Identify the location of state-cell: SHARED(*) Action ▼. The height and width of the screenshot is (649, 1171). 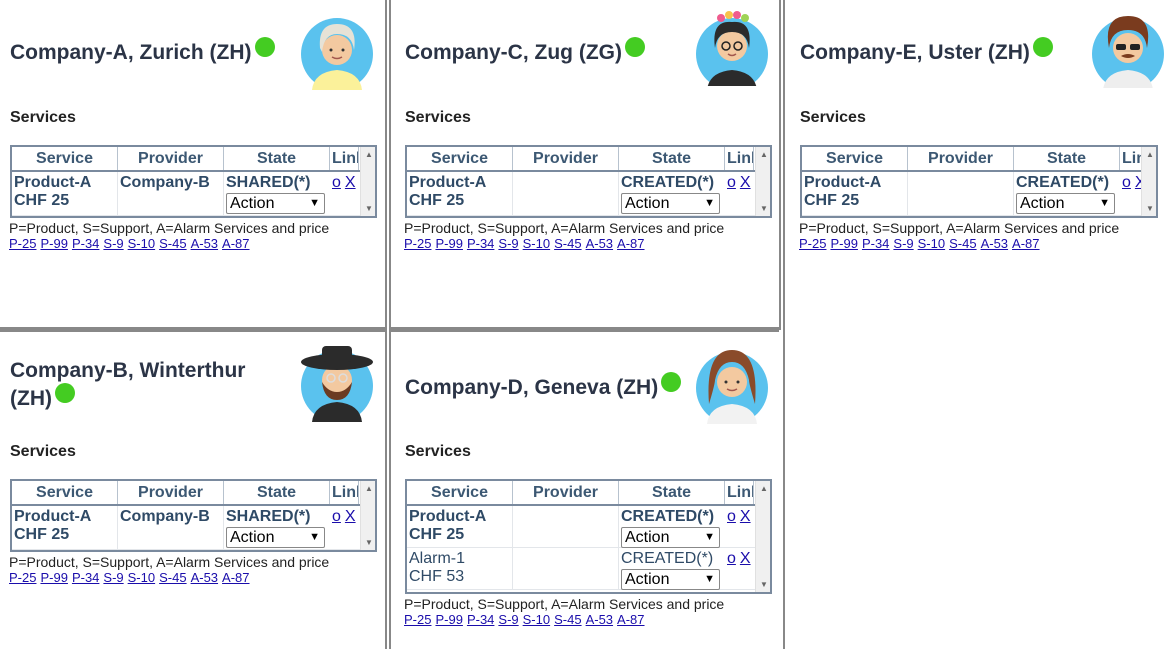
(277, 527).